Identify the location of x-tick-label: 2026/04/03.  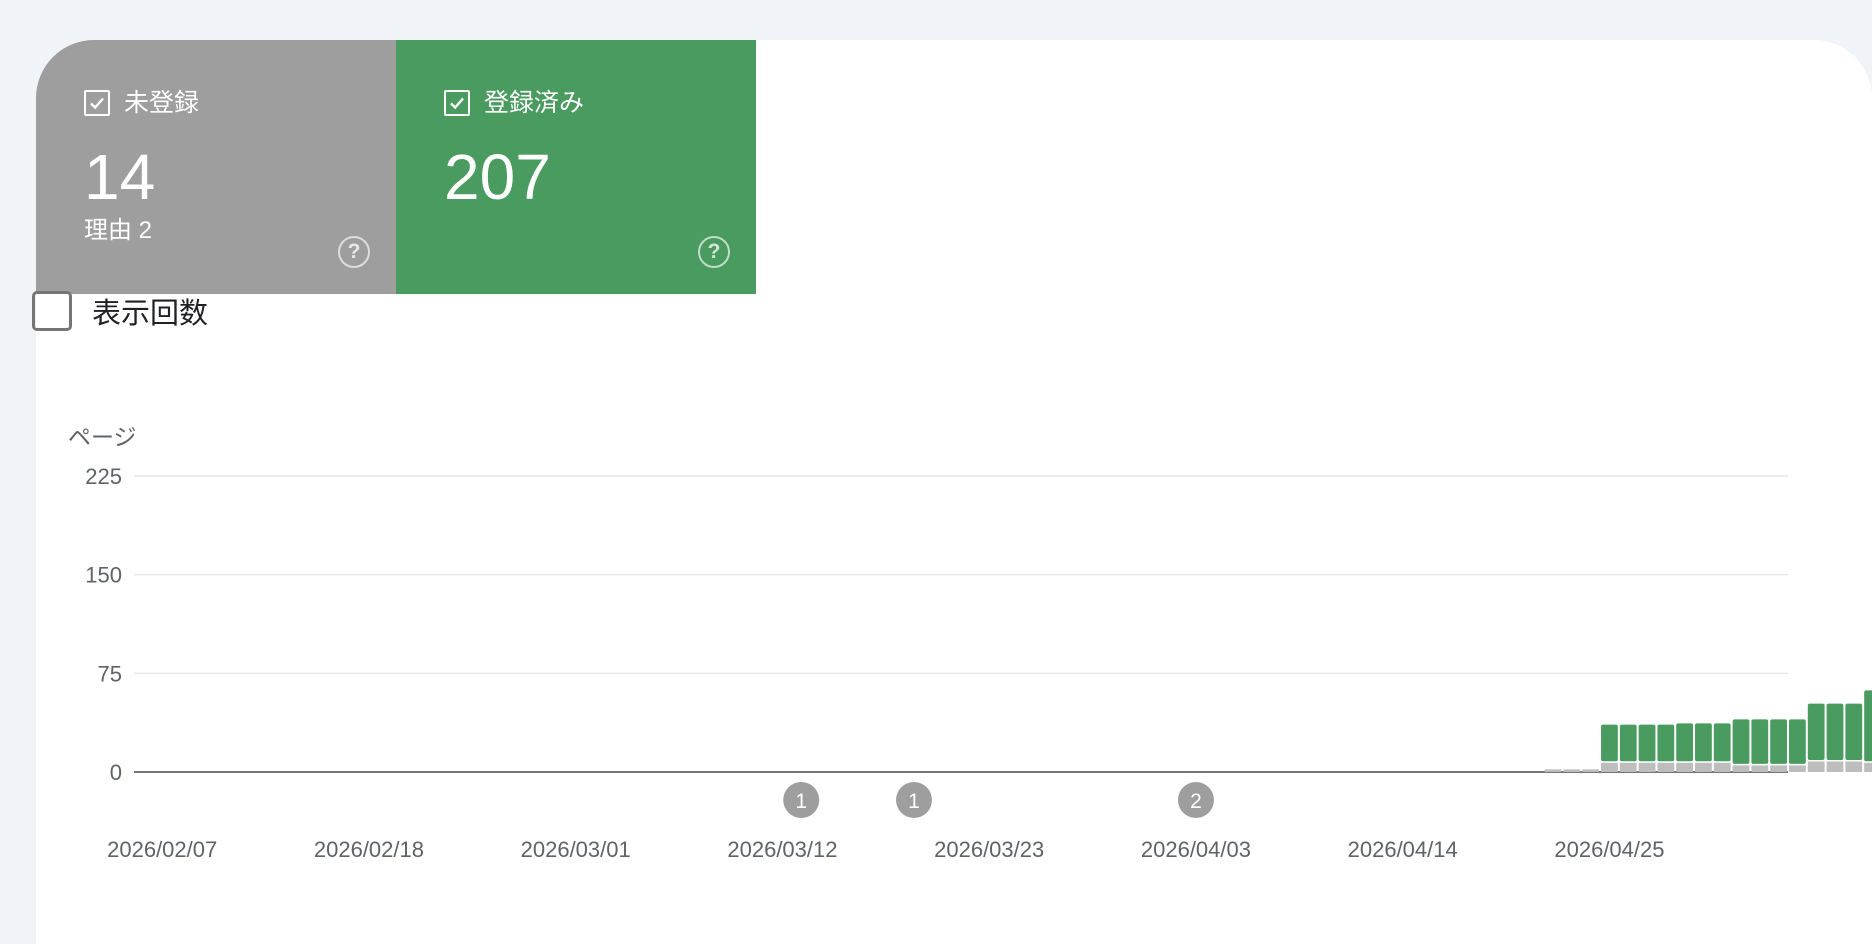
(1196, 849).